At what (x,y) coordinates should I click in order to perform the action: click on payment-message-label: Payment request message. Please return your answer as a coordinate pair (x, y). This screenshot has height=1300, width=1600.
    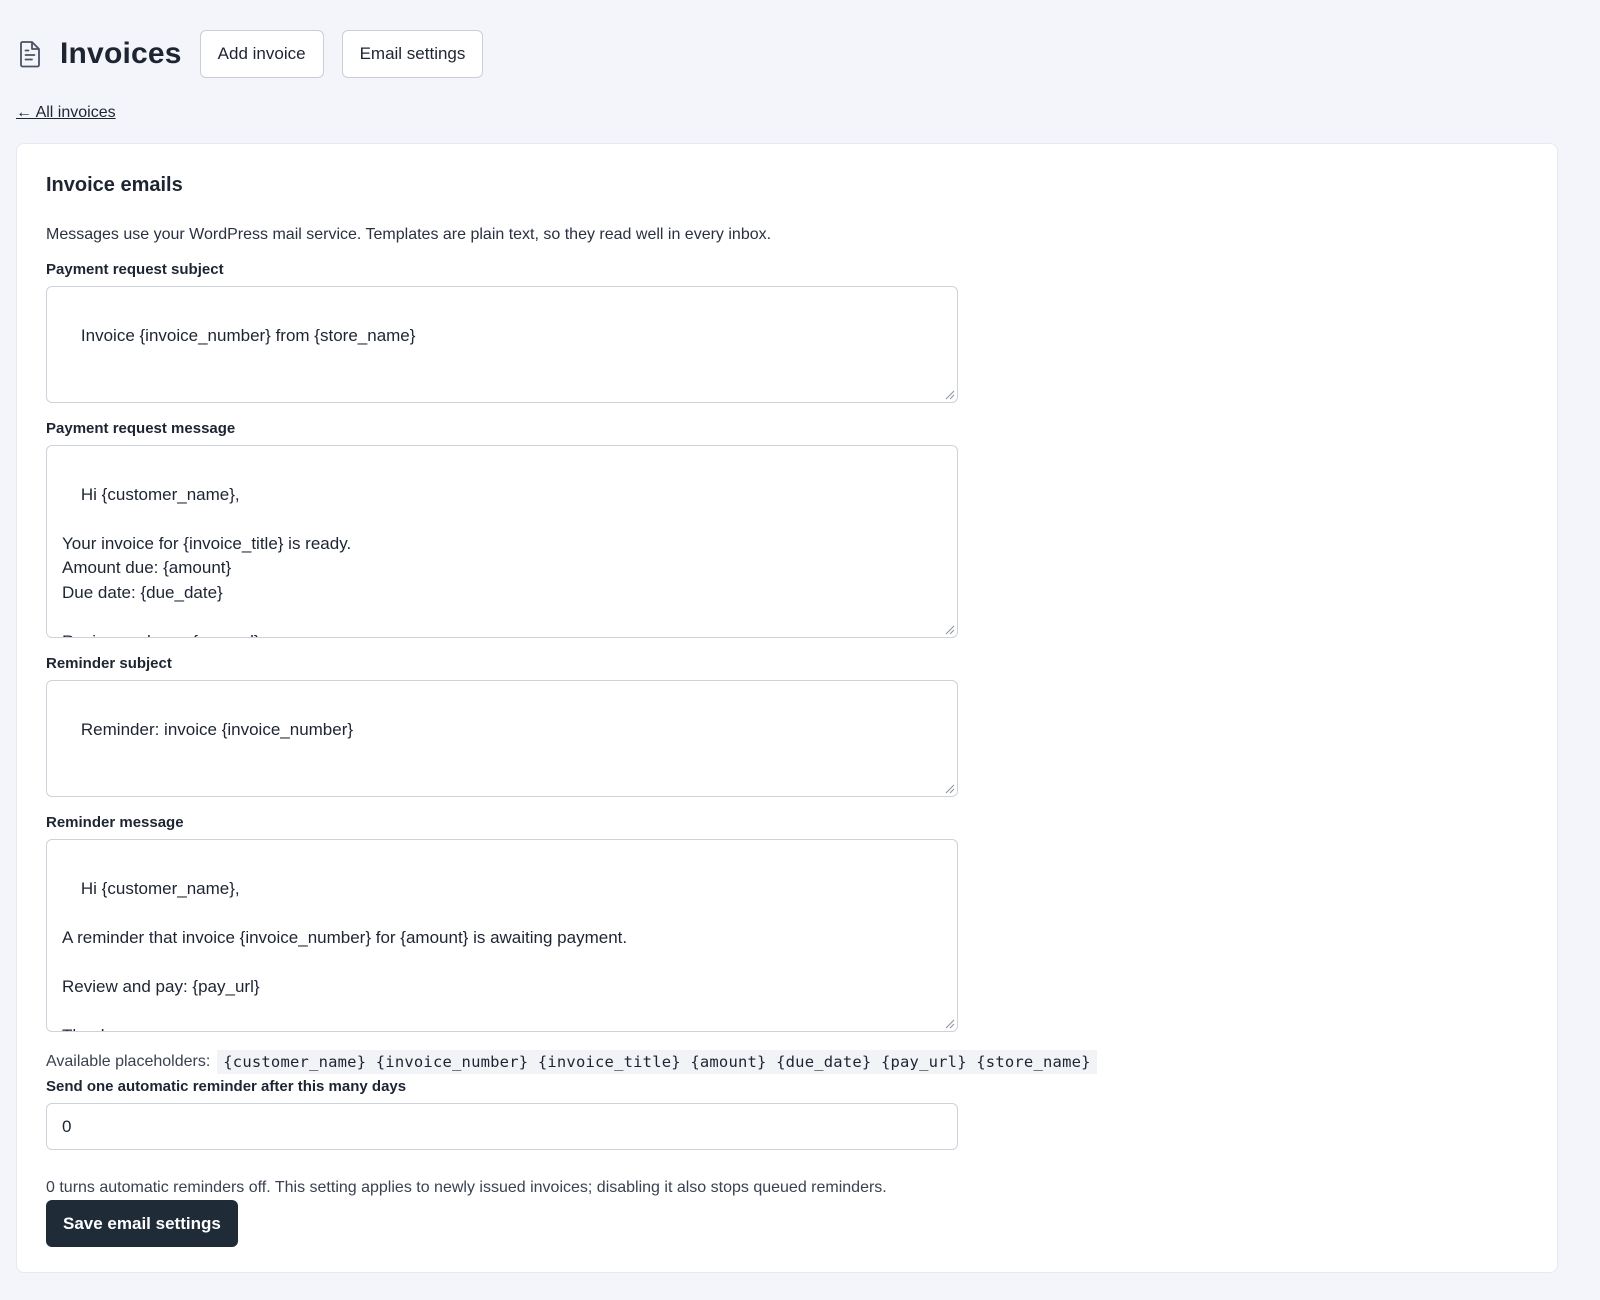
    Looking at the image, I should click on (141, 428).